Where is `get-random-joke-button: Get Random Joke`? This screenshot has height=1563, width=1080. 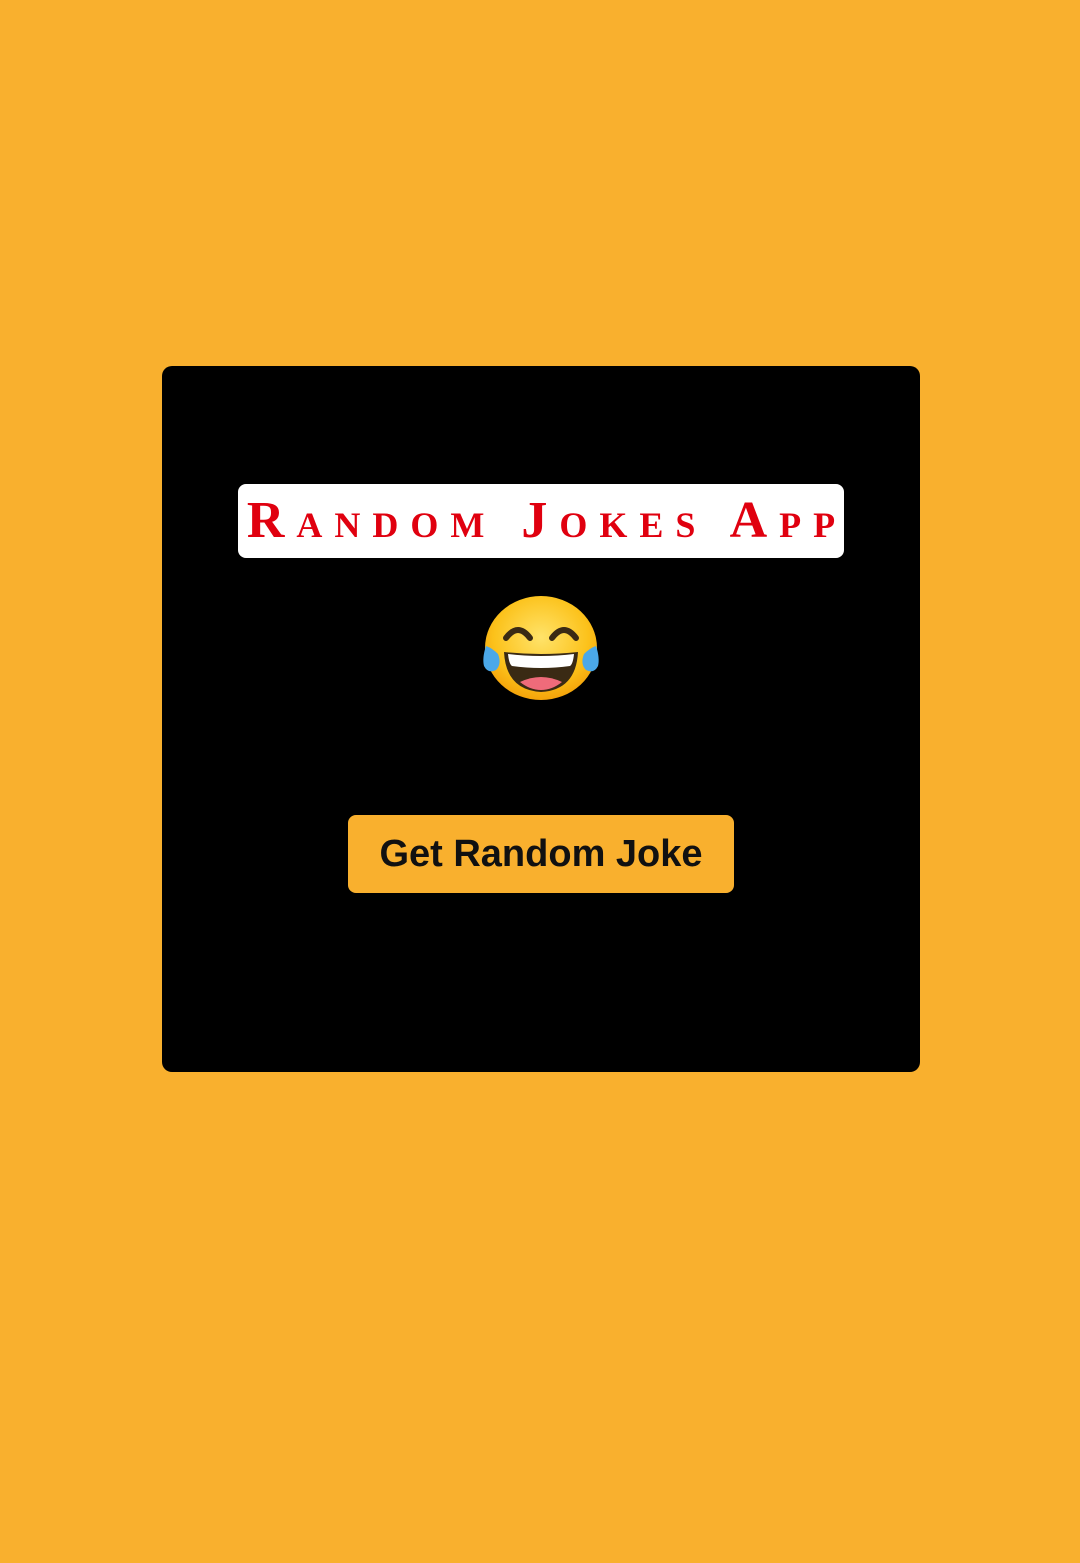 get-random-joke-button: Get Random Joke is located at coordinates (541, 854).